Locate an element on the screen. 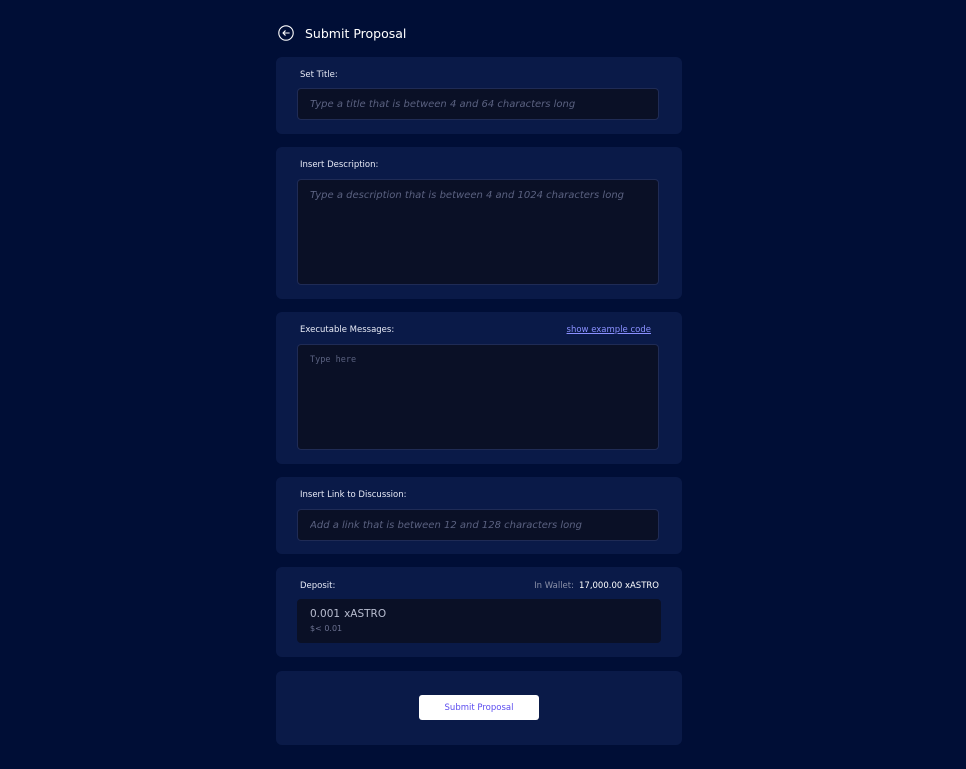 The width and height of the screenshot is (966, 769). deposit-amount-value: 0.001 is located at coordinates (325, 614).